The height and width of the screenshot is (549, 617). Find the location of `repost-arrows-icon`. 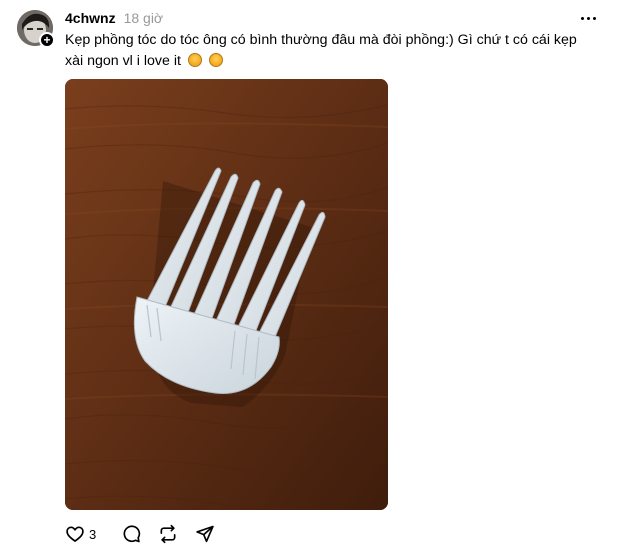

repost-arrows-icon is located at coordinates (168, 534).